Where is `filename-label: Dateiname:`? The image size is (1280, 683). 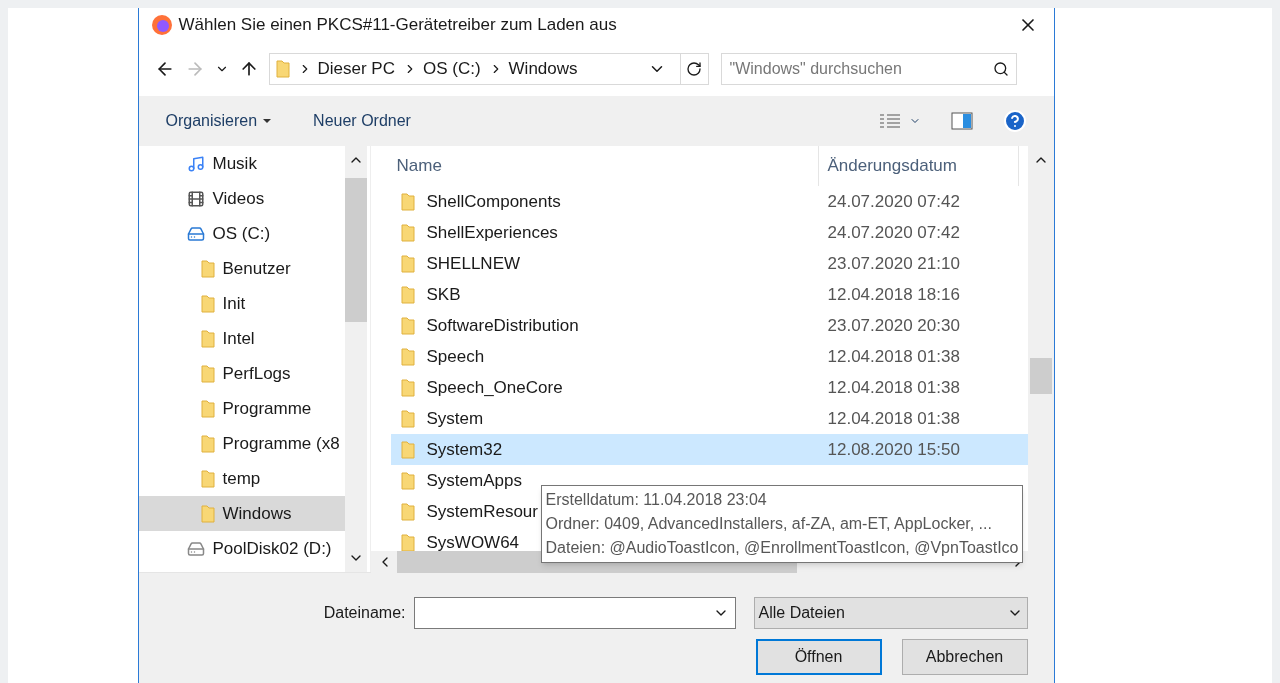
filename-label: Dateiname: is located at coordinates (364, 613).